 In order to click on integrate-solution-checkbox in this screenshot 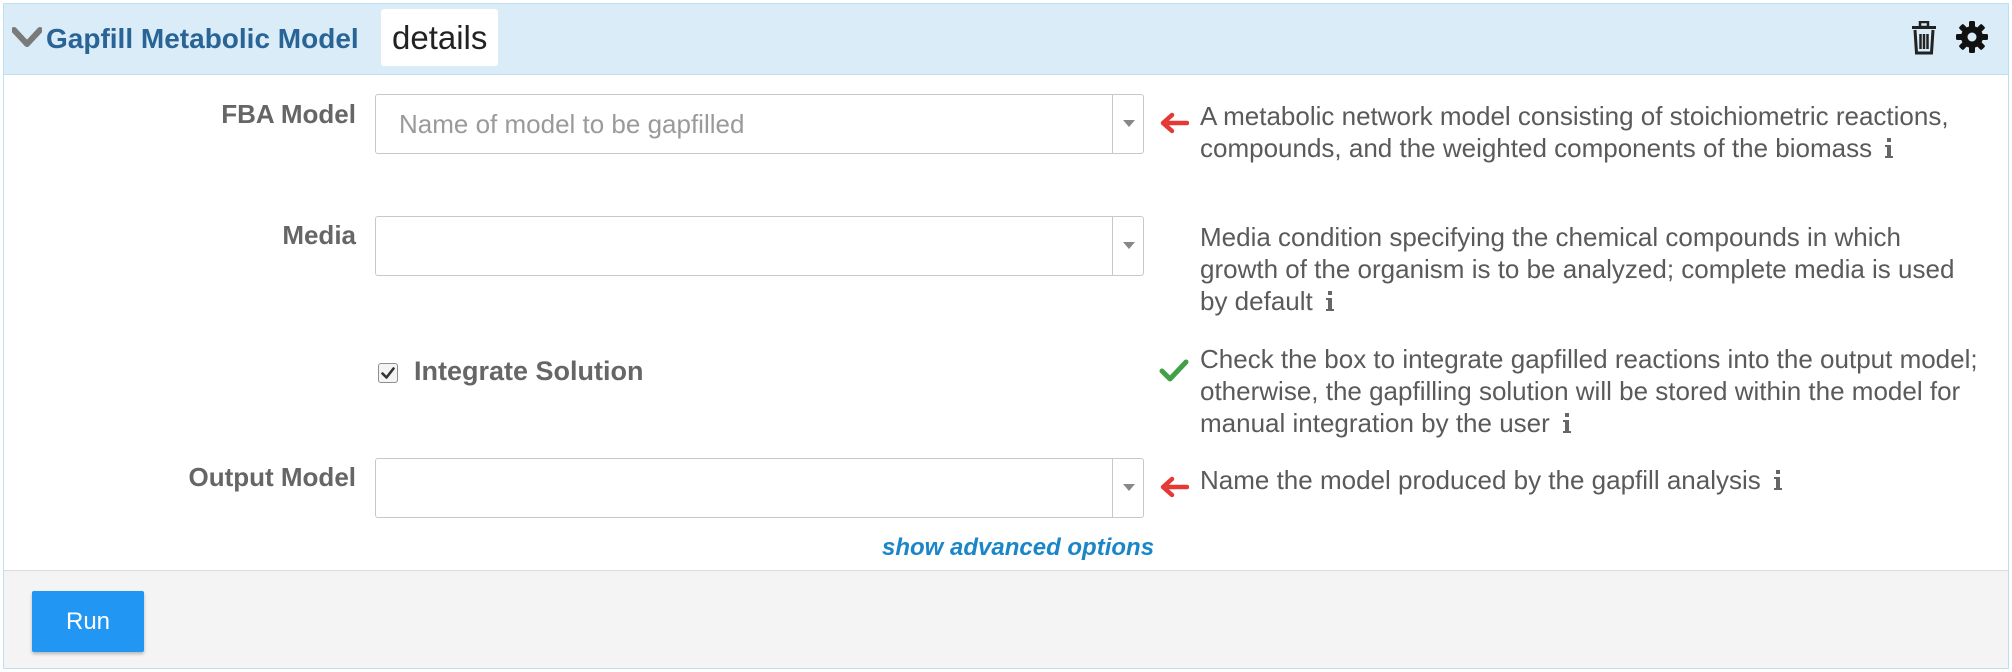, I will do `click(388, 373)`.